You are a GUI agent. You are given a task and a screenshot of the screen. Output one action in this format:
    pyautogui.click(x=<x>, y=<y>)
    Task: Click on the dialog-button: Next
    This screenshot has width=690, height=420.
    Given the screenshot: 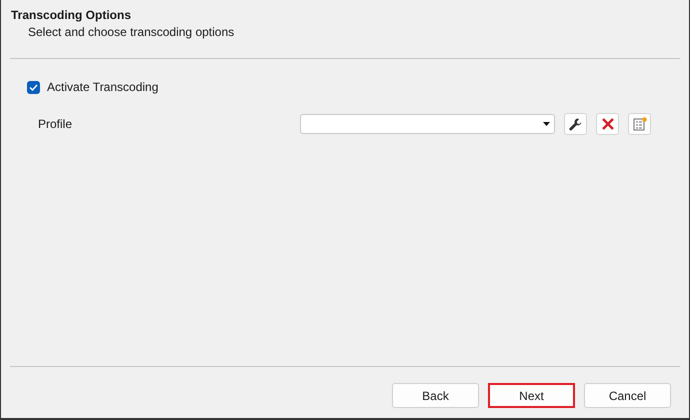 What is the action you would take?
    pyautogui.click(x=531, y=395)
    